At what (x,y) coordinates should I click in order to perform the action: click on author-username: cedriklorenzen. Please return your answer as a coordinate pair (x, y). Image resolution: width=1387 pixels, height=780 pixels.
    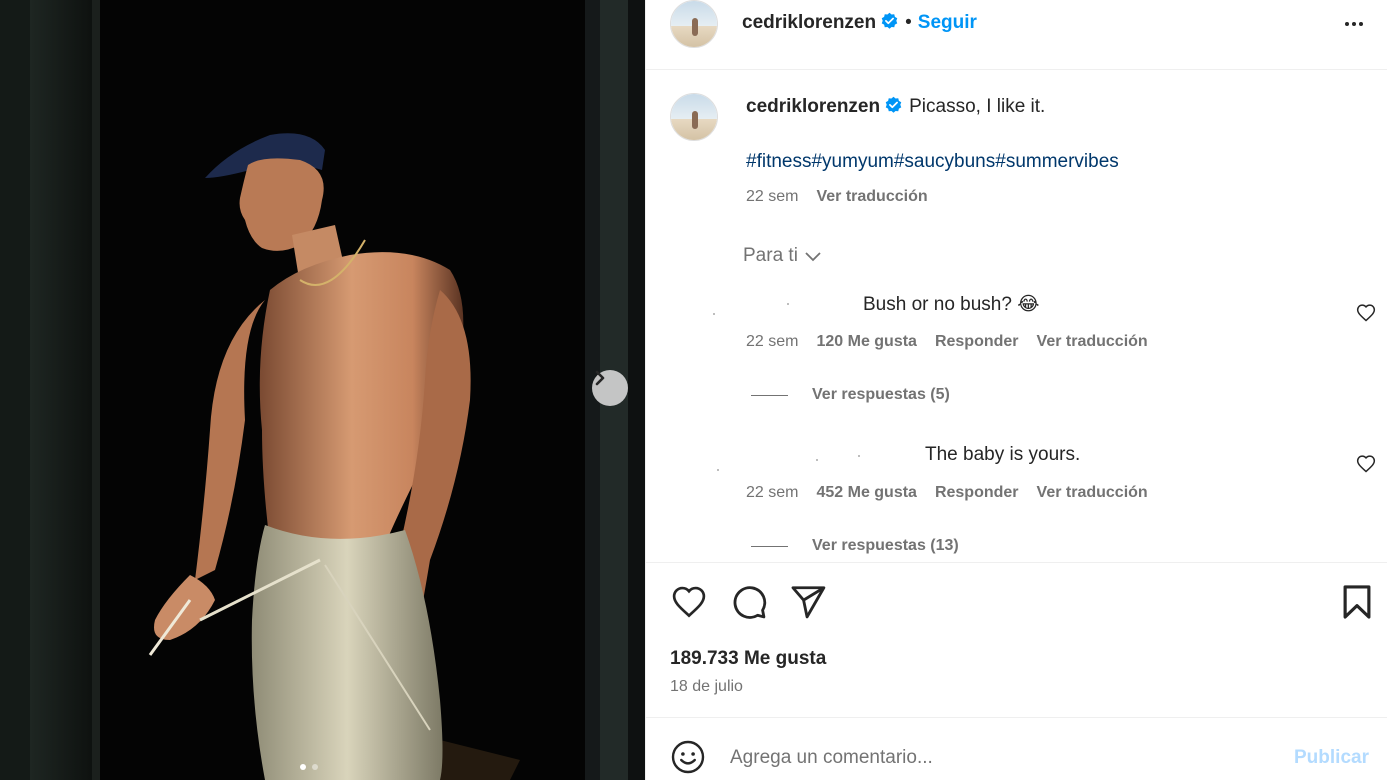
    Looking at the image, I should click on (809, 22).